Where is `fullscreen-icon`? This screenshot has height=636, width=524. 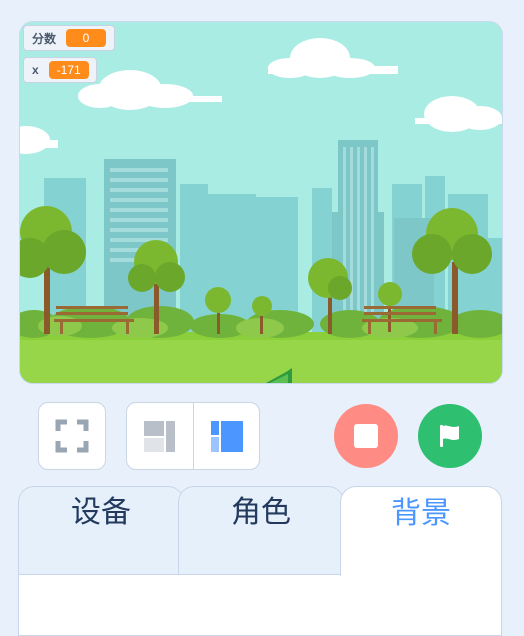
fullscreen-icon is located at coordinates (72, 436).